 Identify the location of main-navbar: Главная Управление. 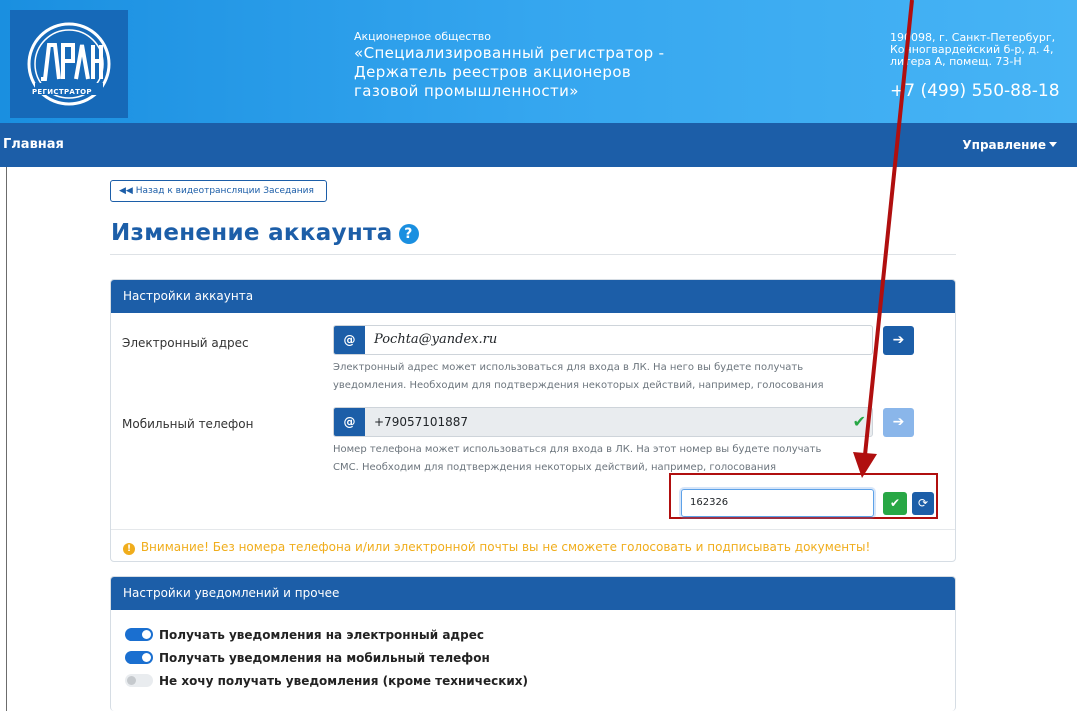
(538, 145).